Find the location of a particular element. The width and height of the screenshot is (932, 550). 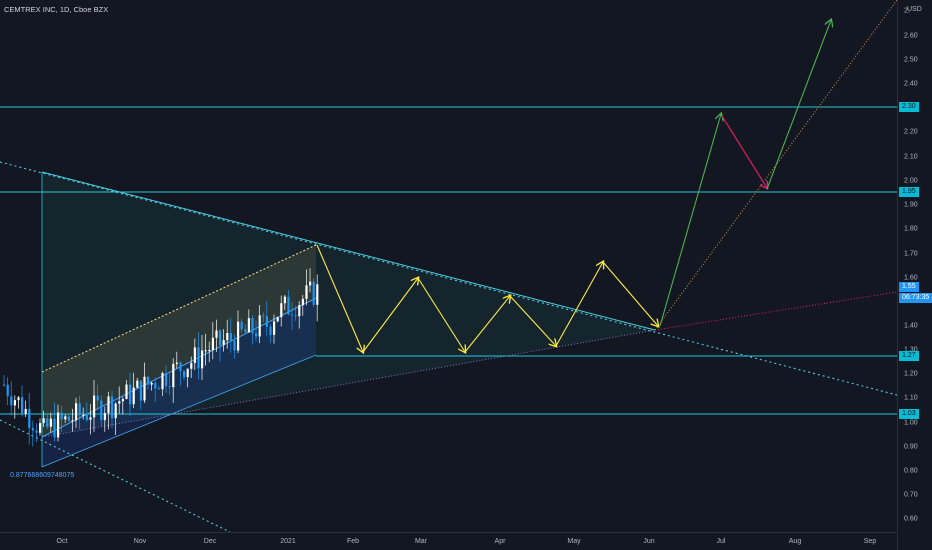

price-tick: 0.60 is located at coordinates (911, 519).